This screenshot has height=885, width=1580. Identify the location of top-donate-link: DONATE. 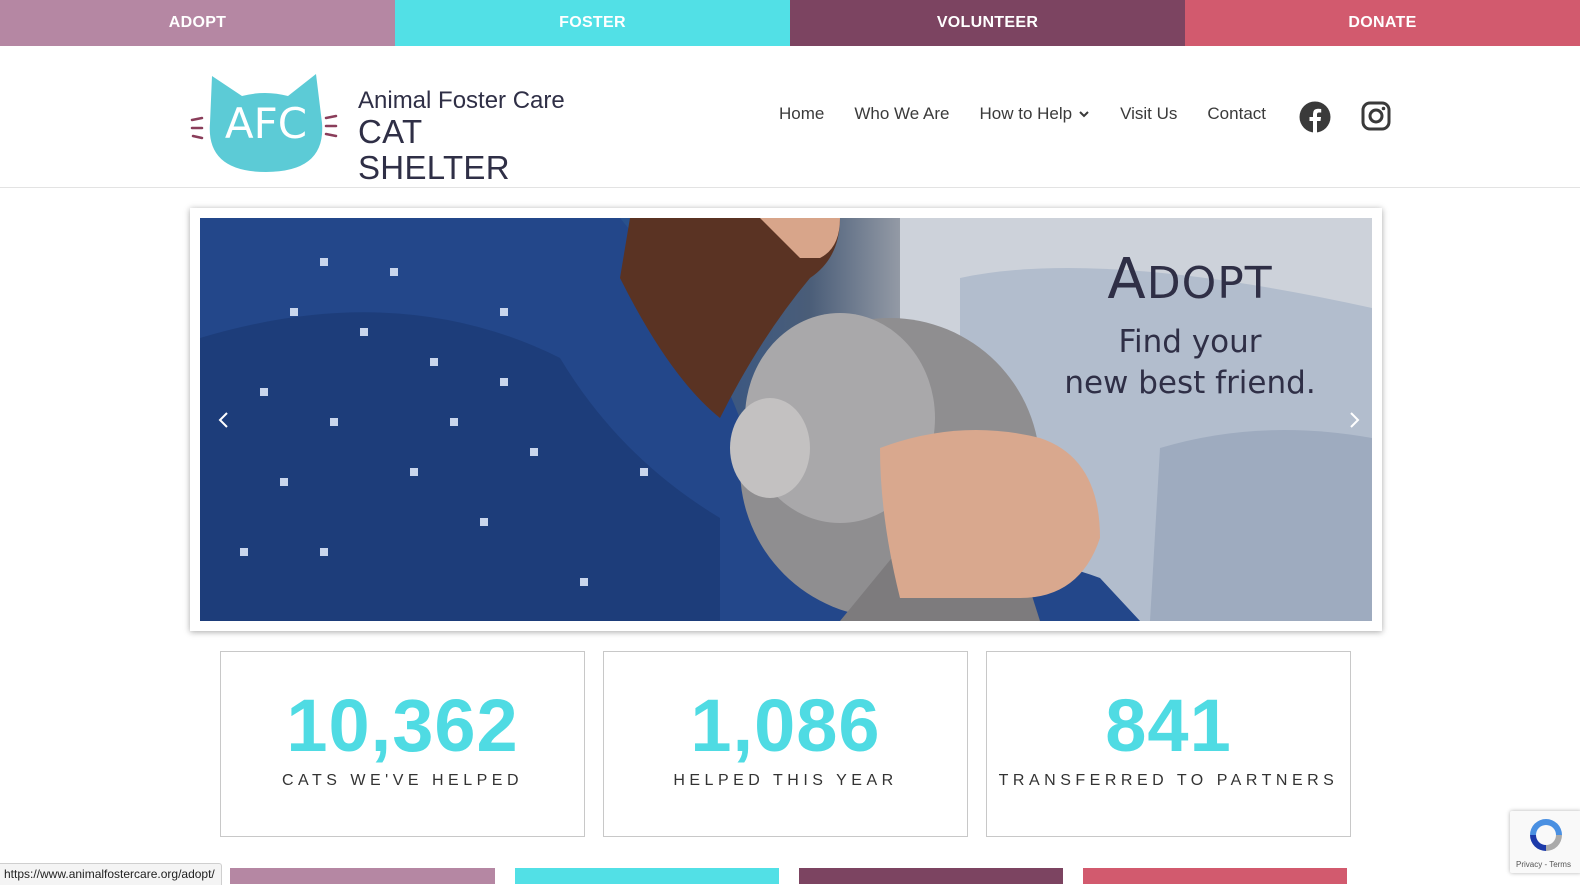
(1382, 23).